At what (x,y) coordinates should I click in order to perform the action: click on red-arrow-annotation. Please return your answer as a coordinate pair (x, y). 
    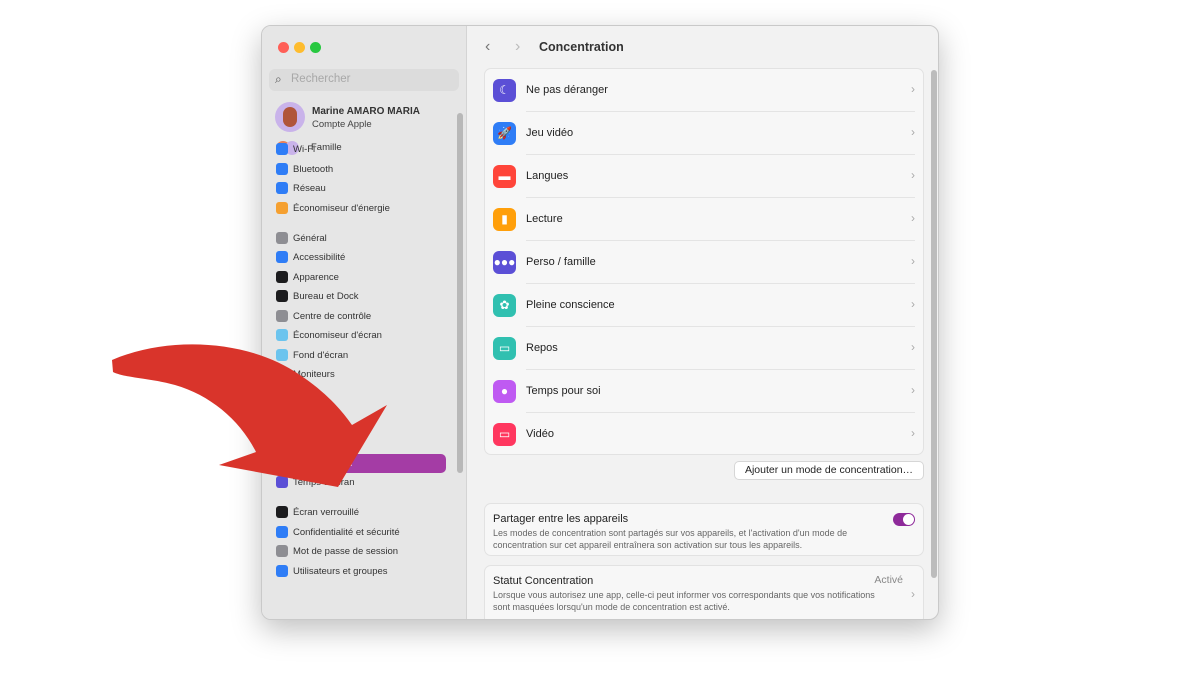
    Looking at the image, I should click on (249, 415).